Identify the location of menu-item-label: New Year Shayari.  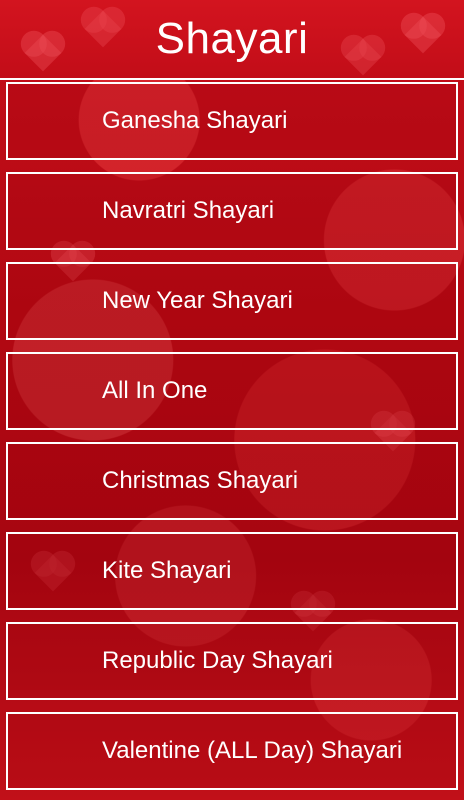
(197, 300).